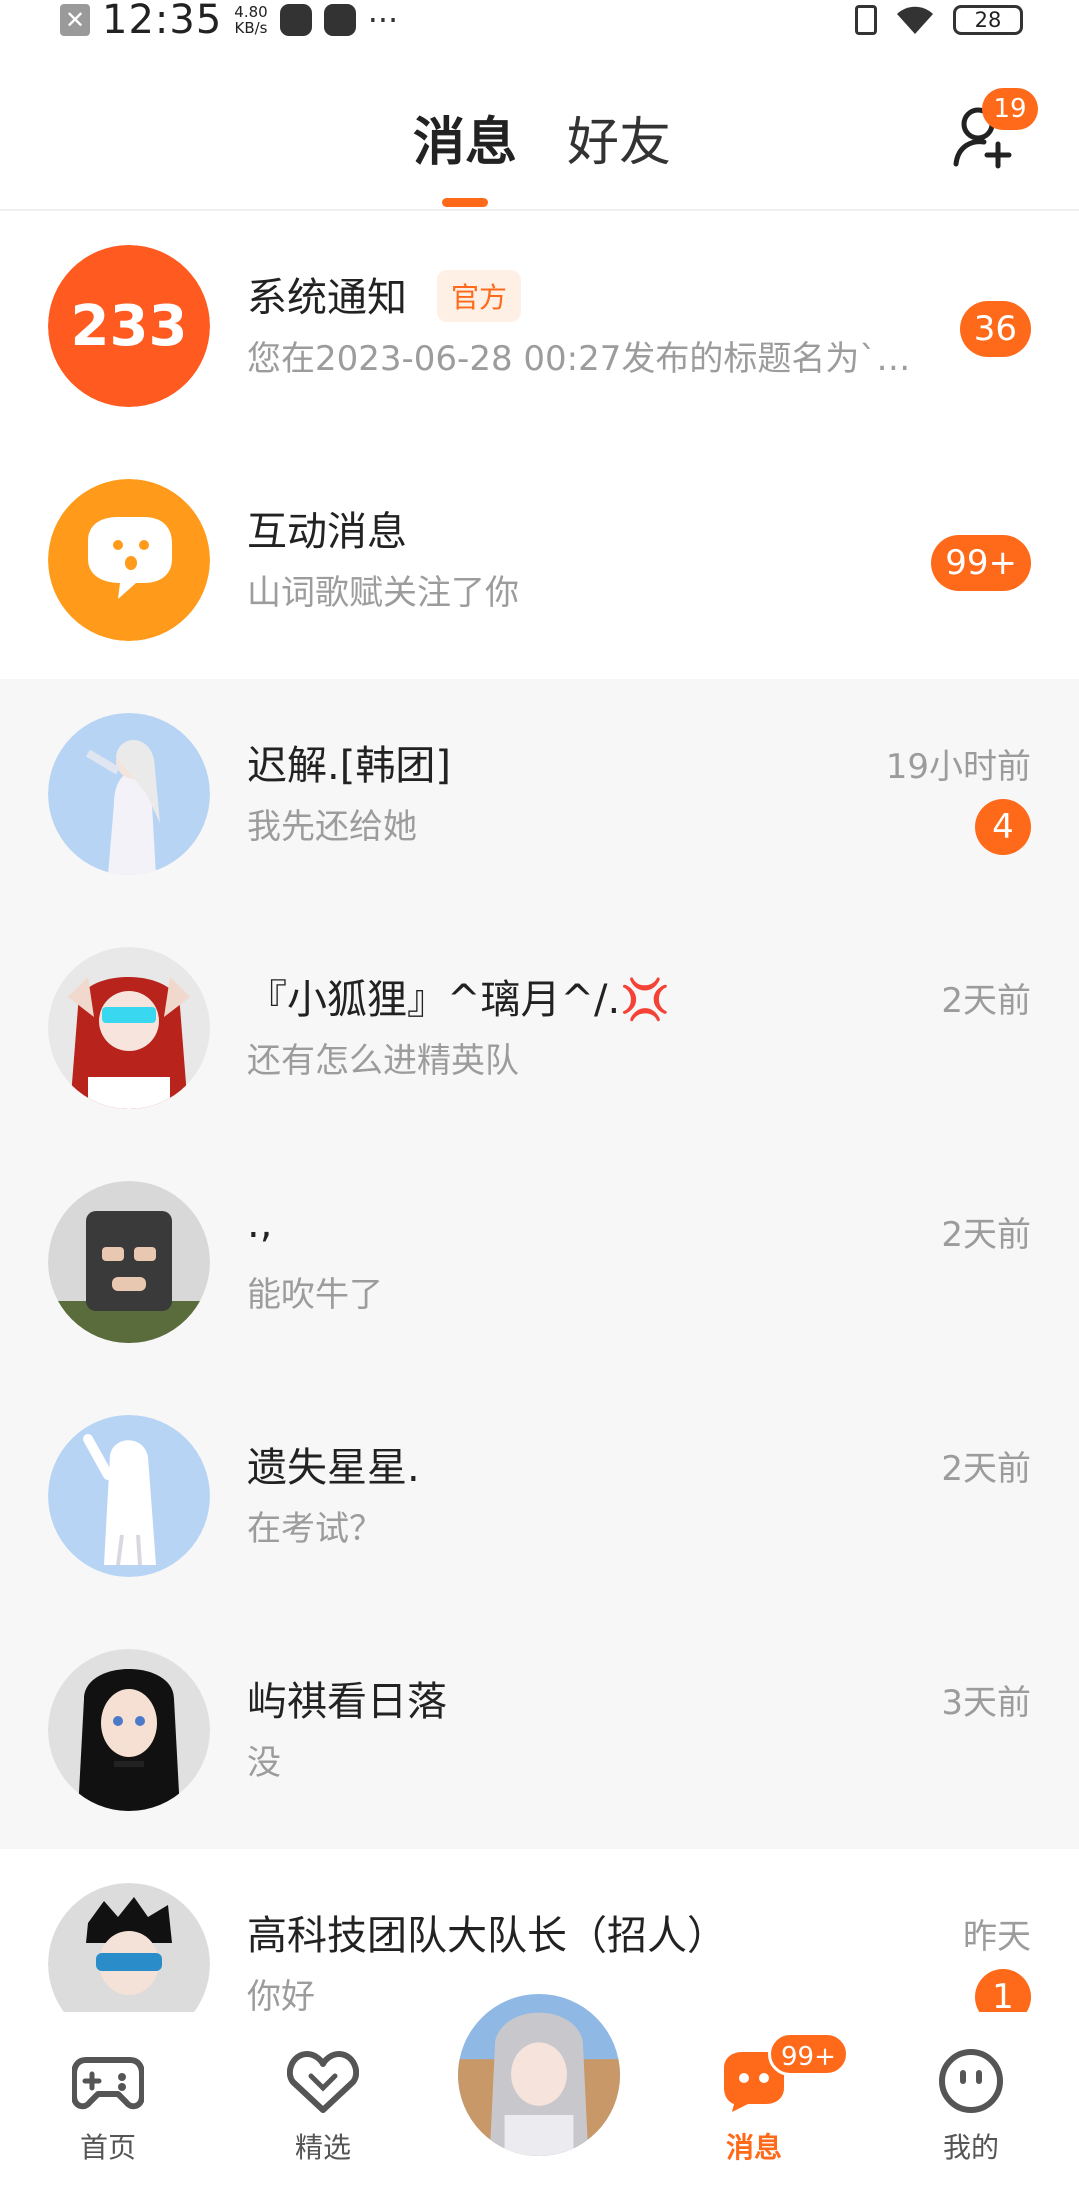  Describe the element at coordinates (315, 1529) in the screenshot. I see `conversation-preview: 在考试？` at that location.